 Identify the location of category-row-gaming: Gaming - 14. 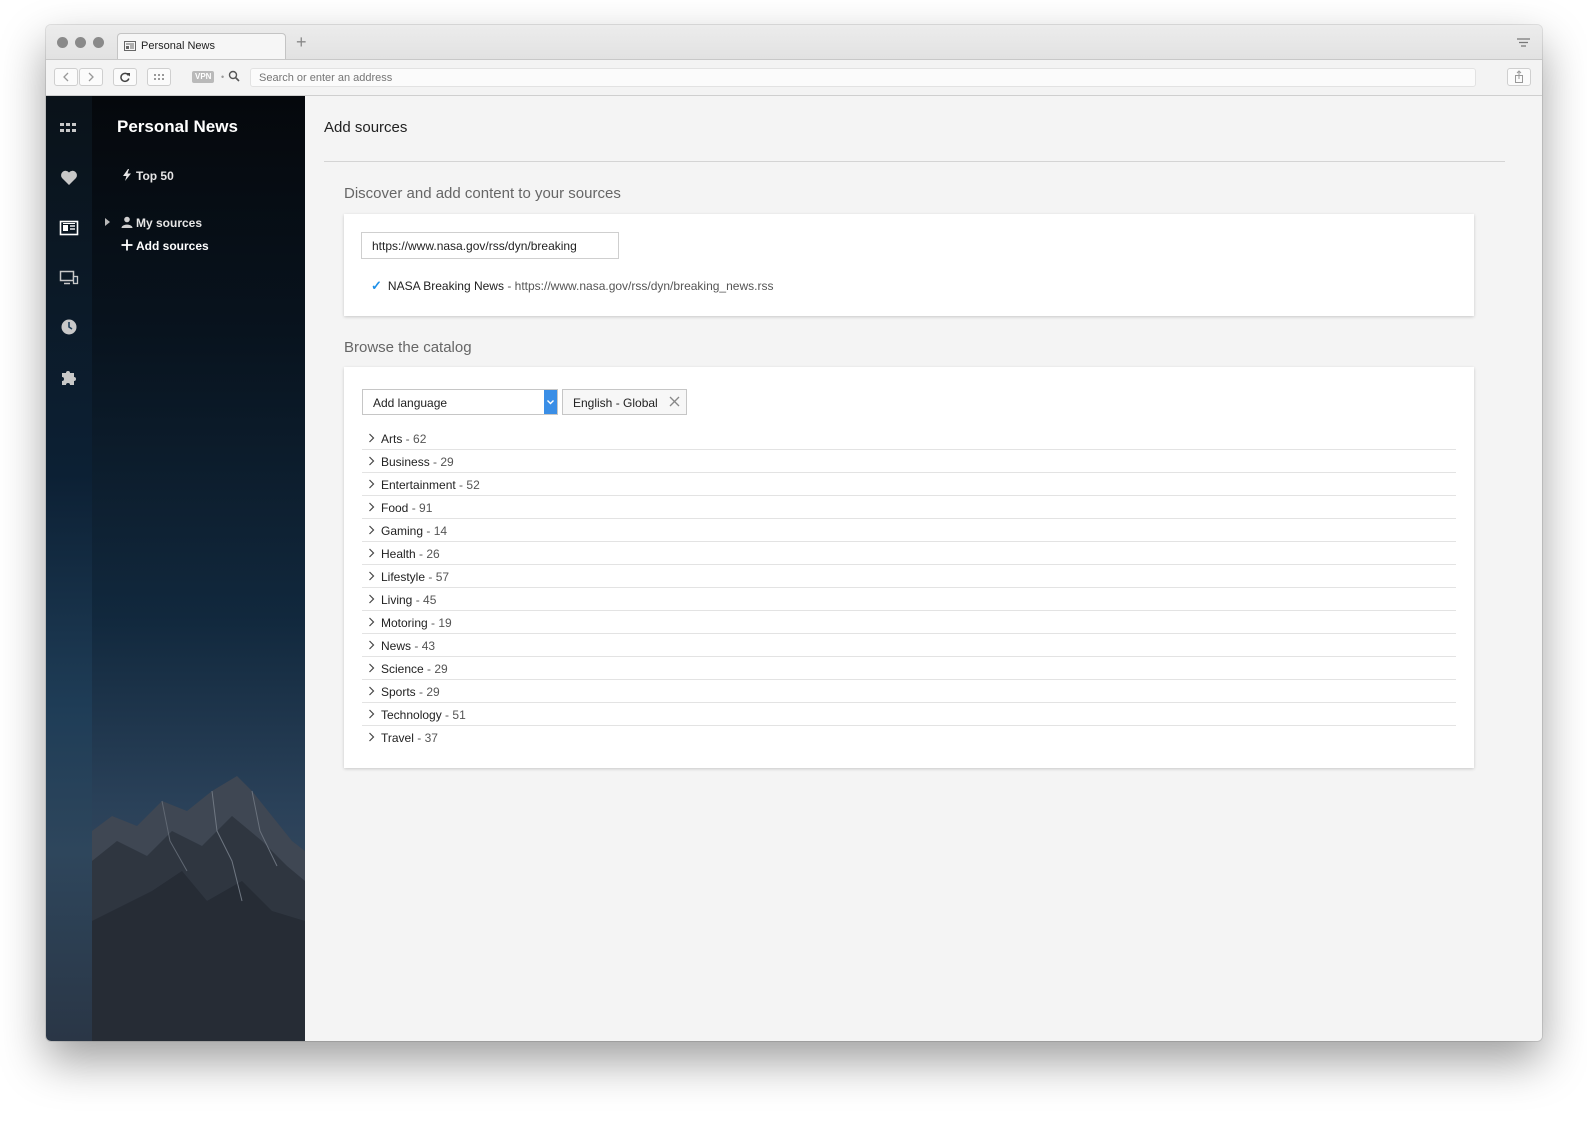
(909, 530).